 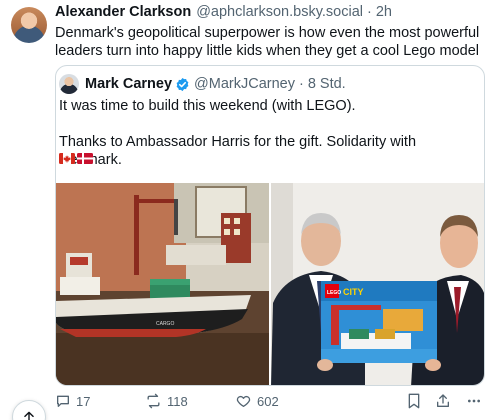 I want to click on reply-icon, so click(x=63, y=401).